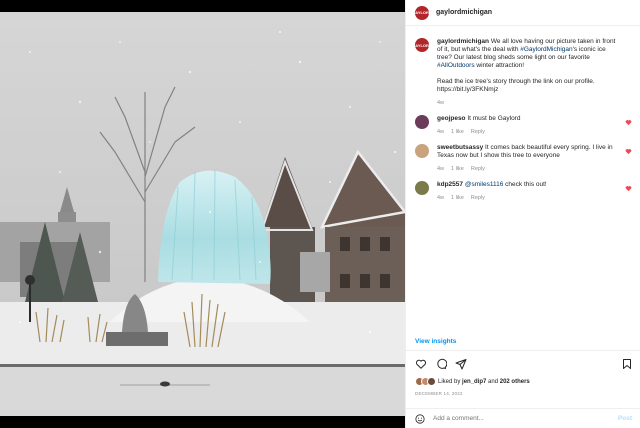  Describe the element at coordinates (525, 418) in the screenshot. I see `add-comment-input` at that location.